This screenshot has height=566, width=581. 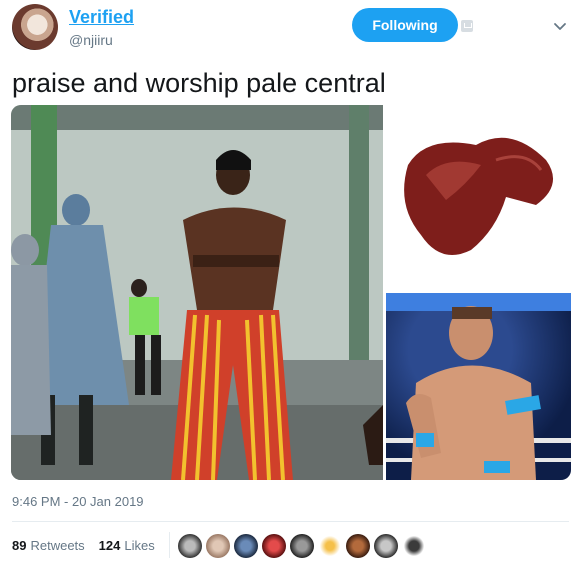 I want to click on retweets-stat: 89 Retweets, so click(x=48, y=545).